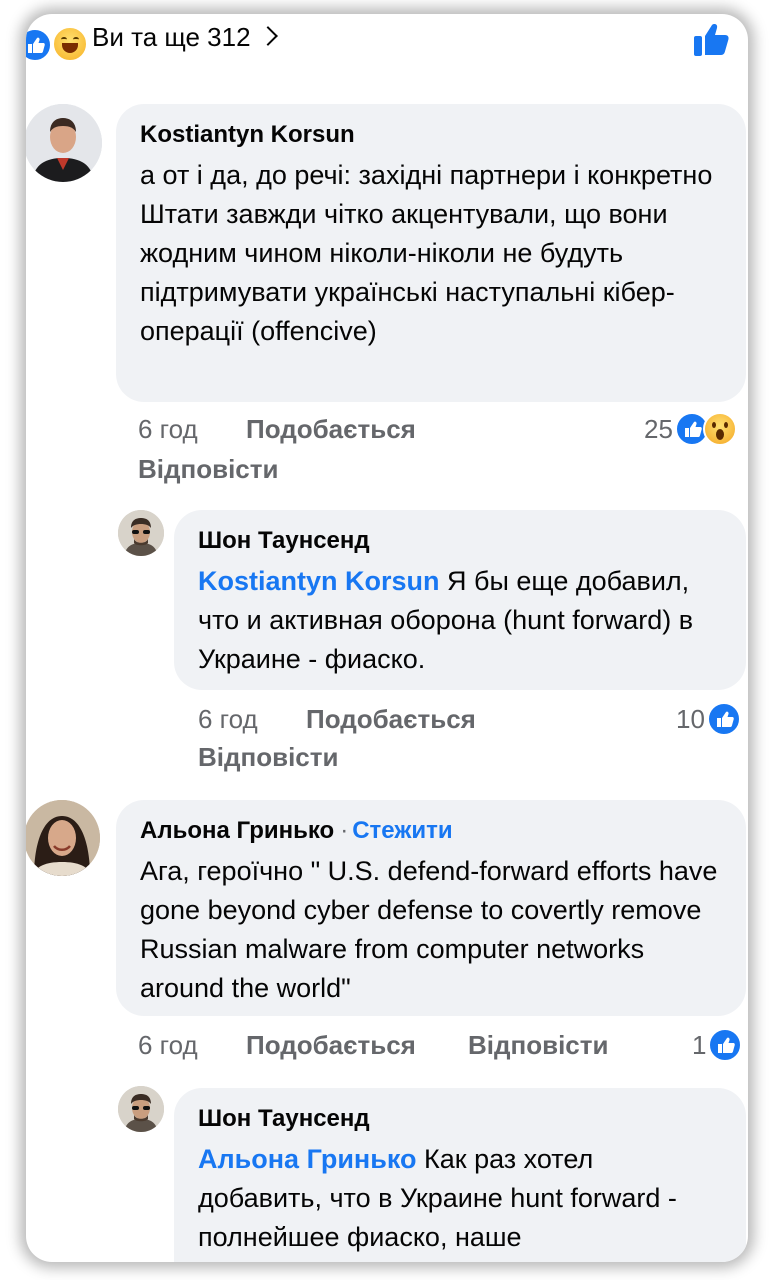 This screenshot has height=1280, width=772. I want to click on reaction-count: 25, so click(690, 429).